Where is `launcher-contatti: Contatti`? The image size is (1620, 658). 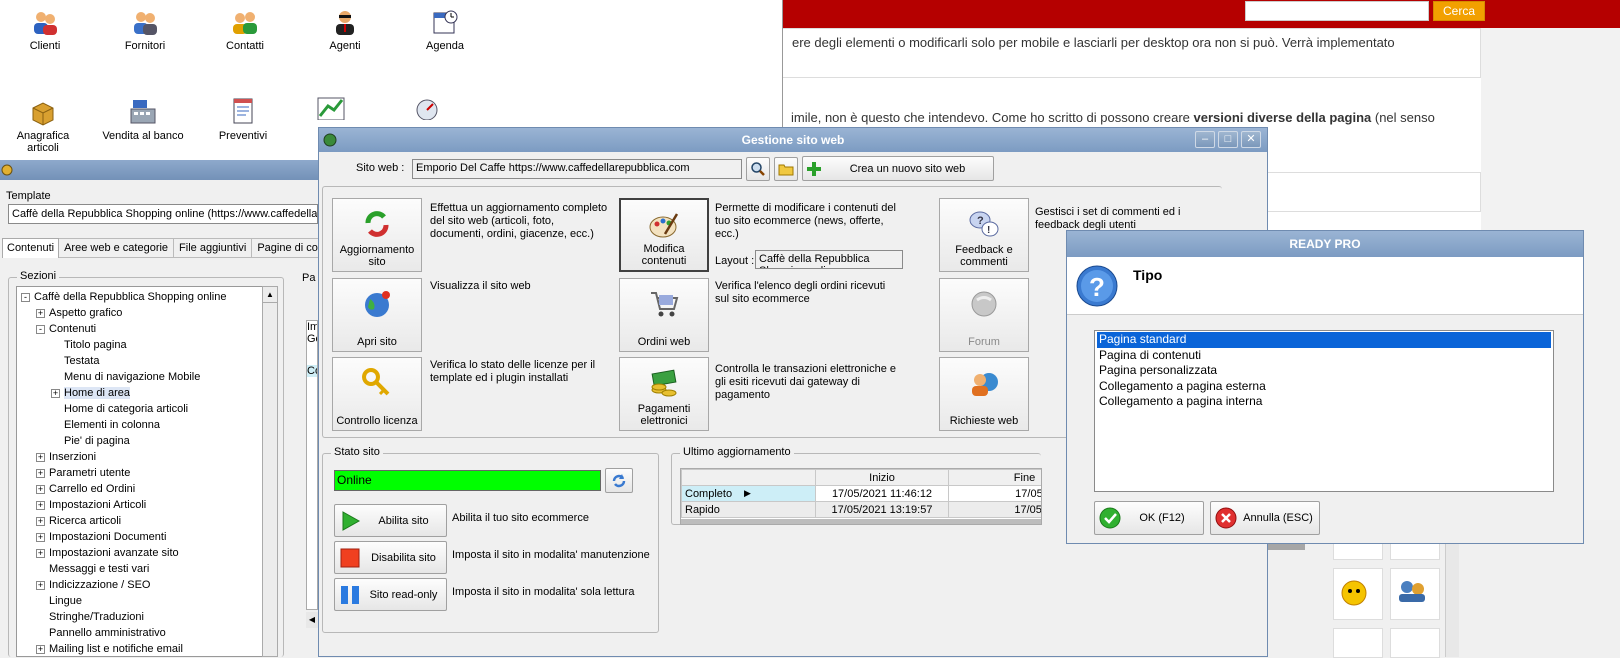
launcher-contatti: Contatti is located at coordinates (245, 30).